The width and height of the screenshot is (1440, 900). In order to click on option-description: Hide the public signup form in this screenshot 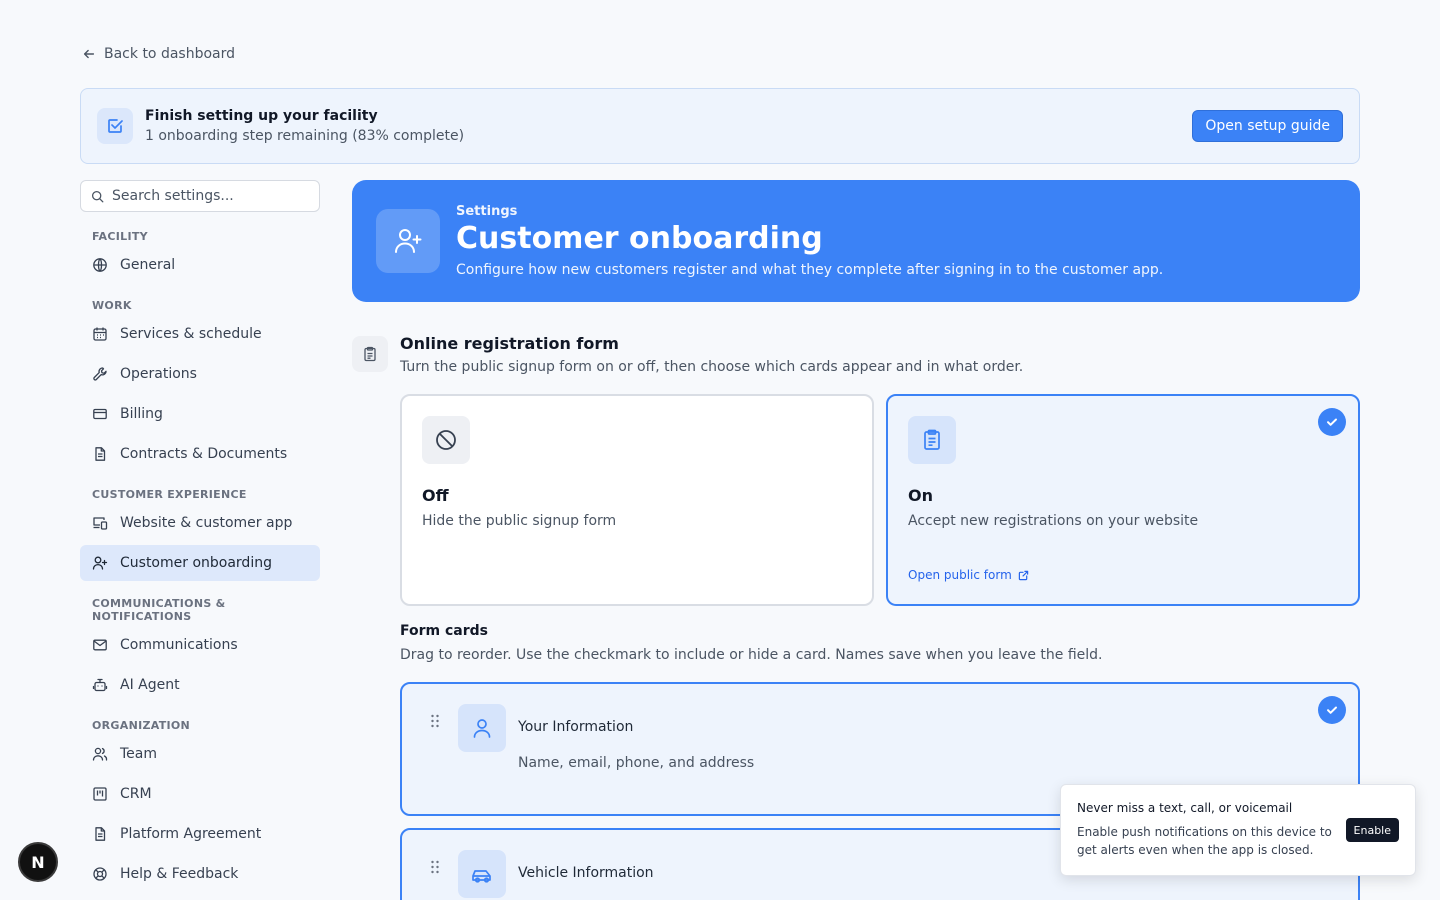, I will do `click(519, 521)`.